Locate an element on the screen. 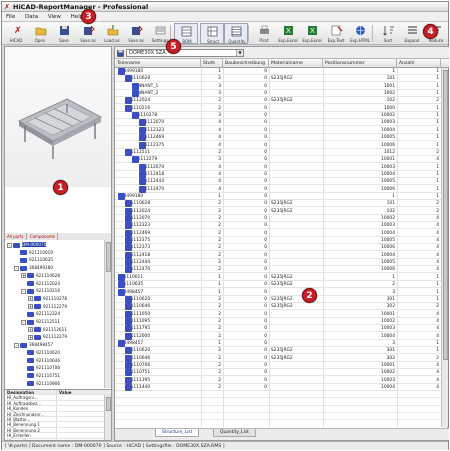 The image size is (450, 451). tree-node: 921110620 is located at coordinates (40, 352).